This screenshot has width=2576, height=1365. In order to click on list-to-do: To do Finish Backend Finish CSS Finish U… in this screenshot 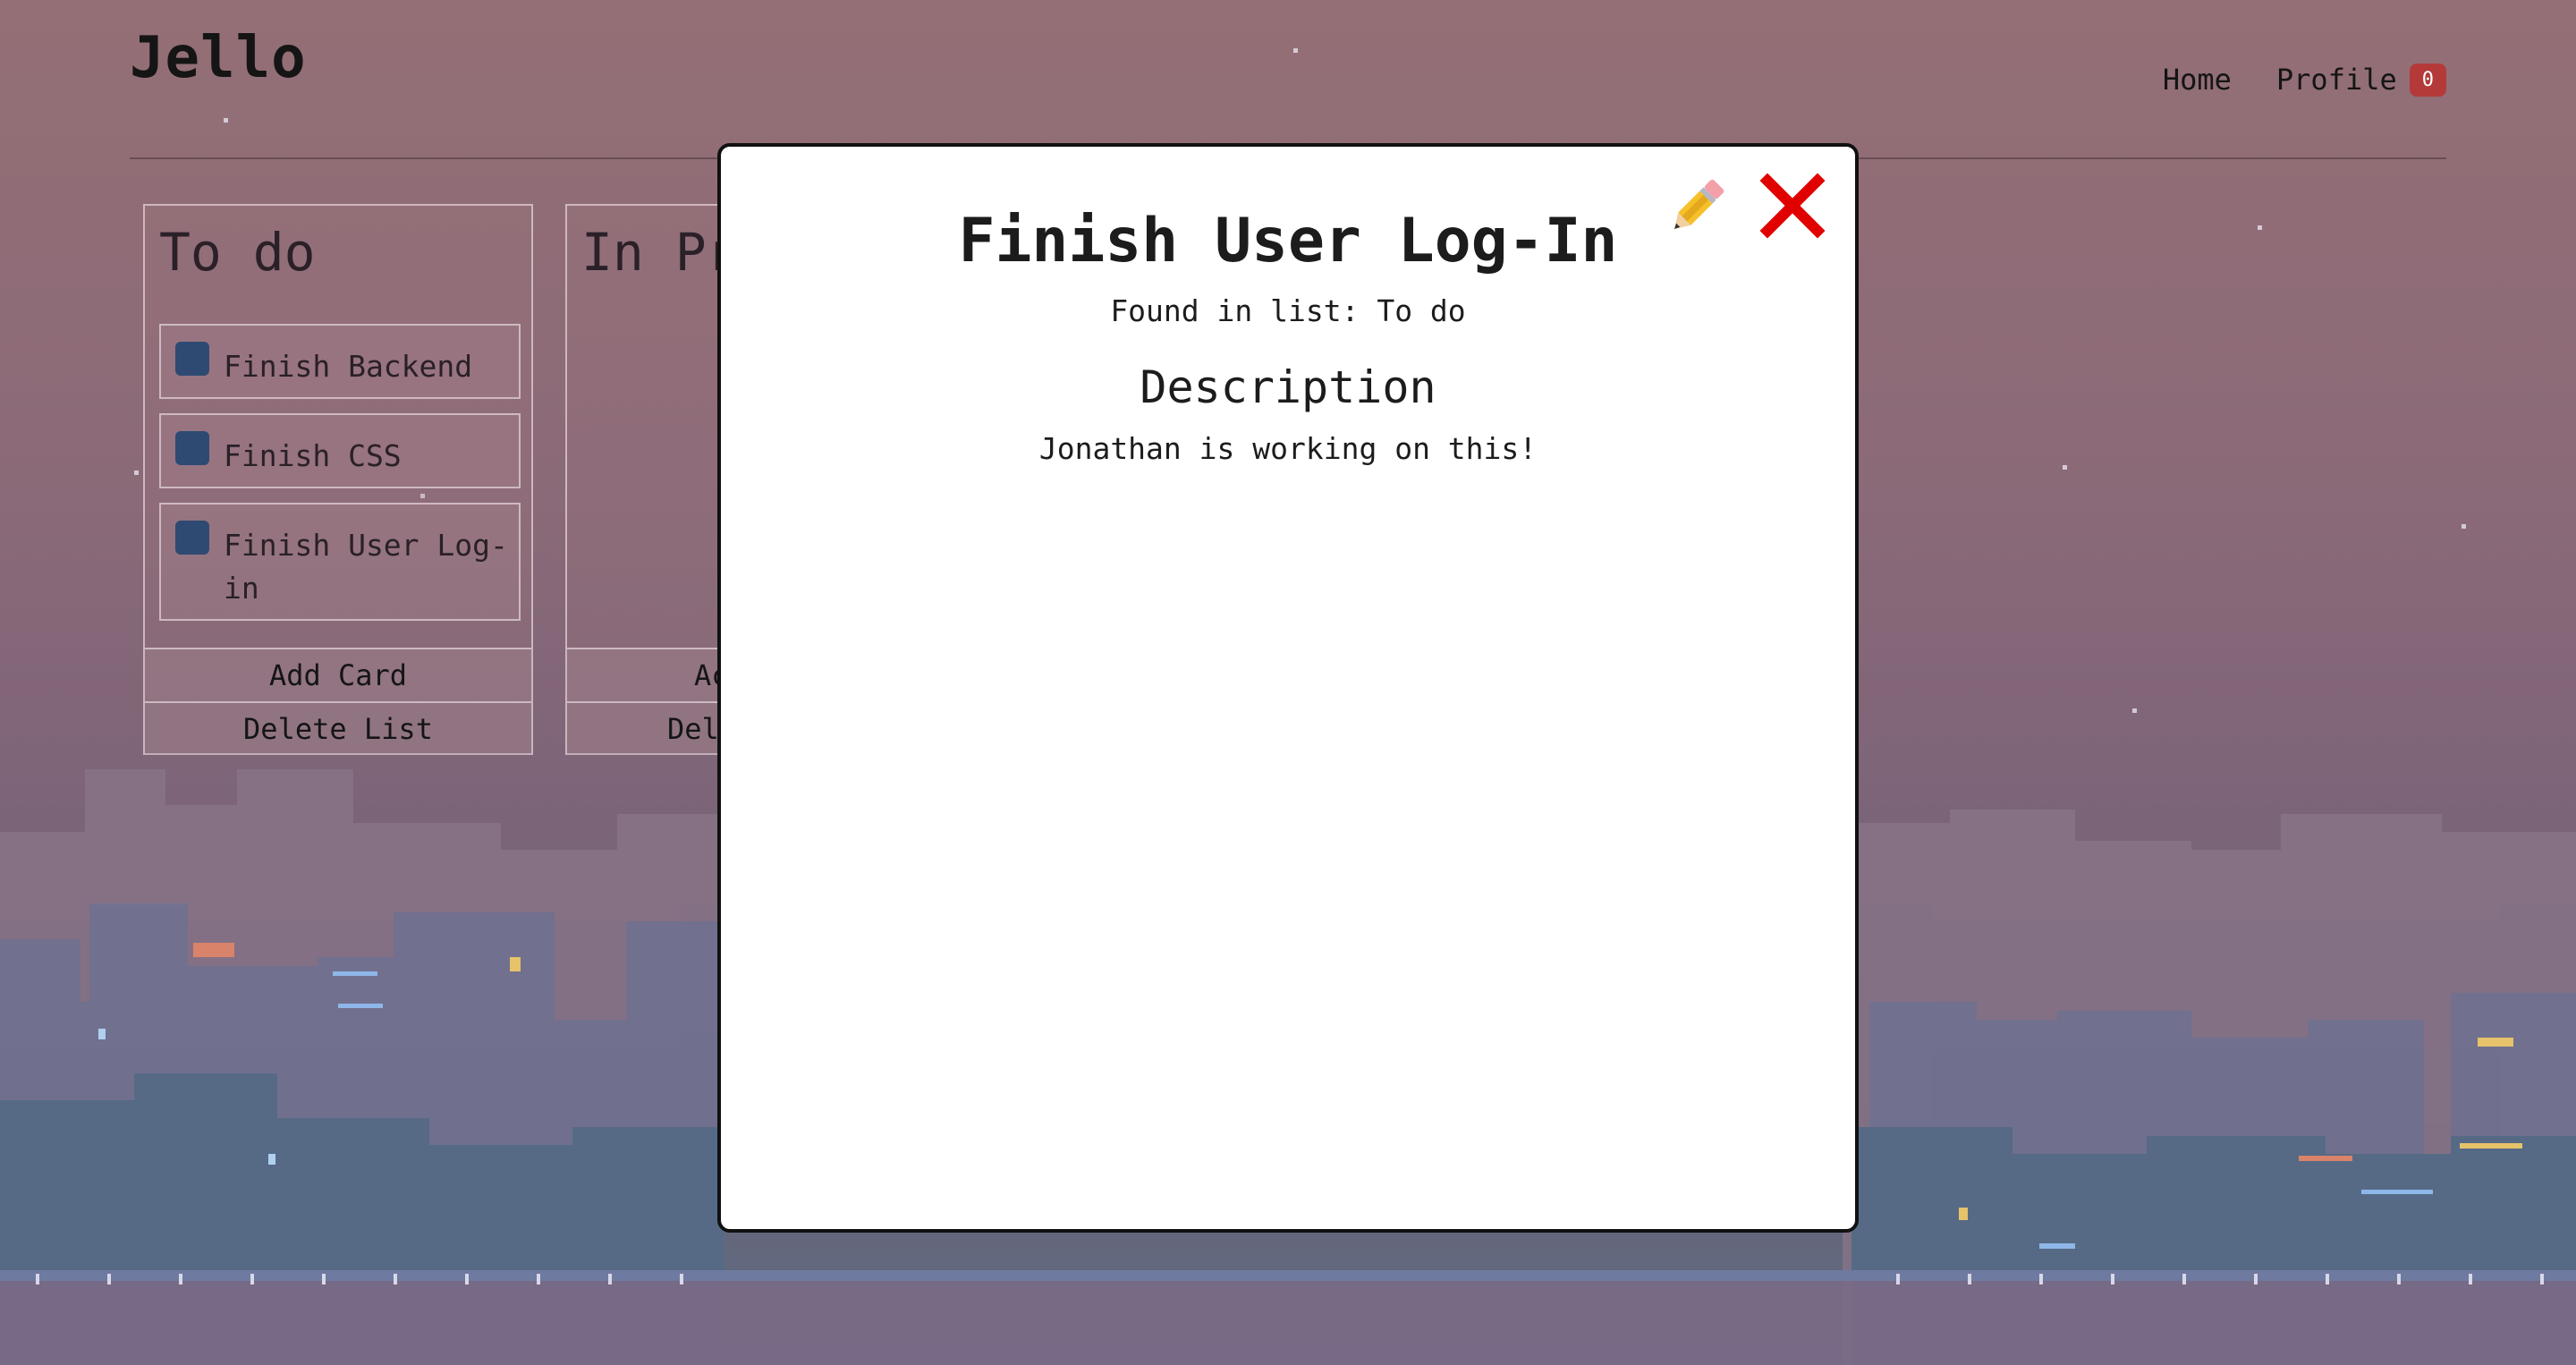, I will do `click(338, 479)`.